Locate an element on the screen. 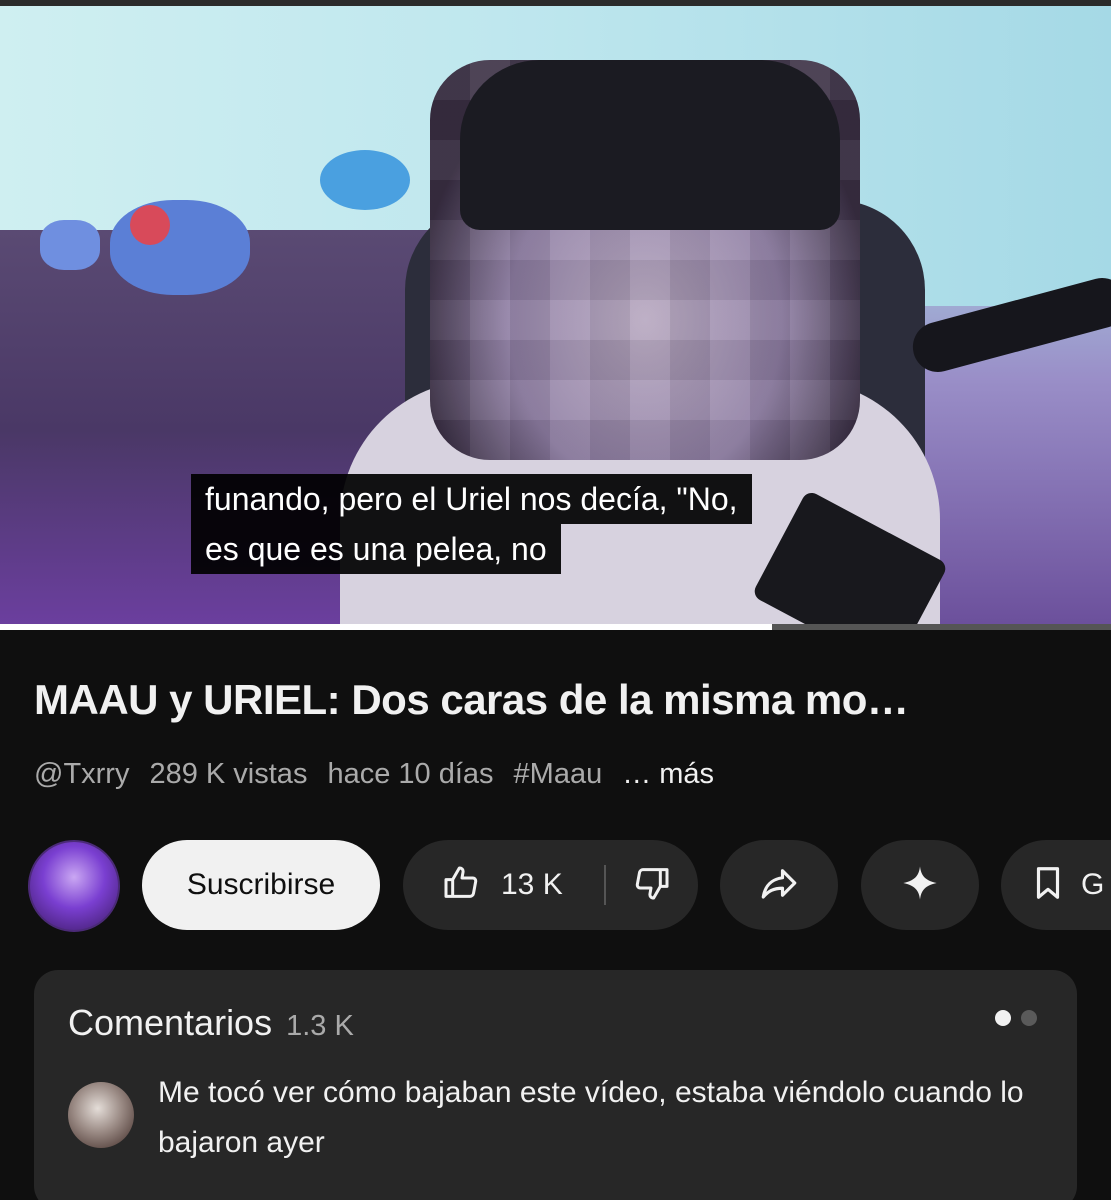  channel-avatar is located at coordinates (74, 886).